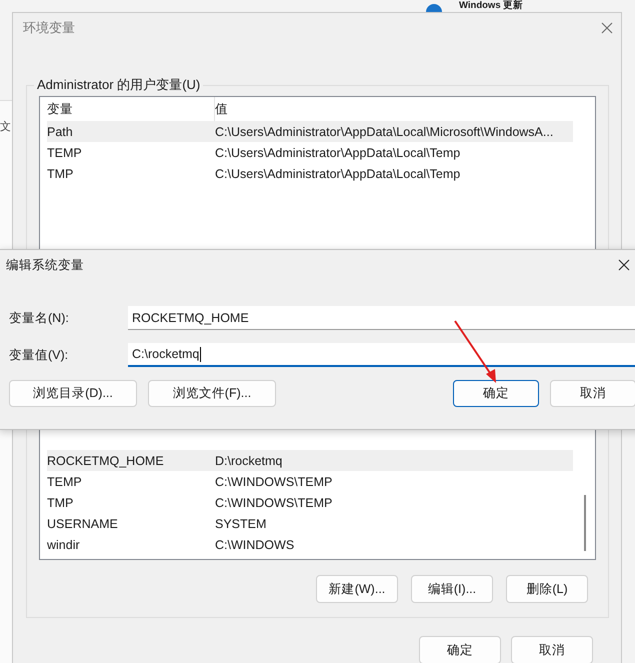 This screenshot has width=635, height=663. Describe the element at coordinates (106, 461) in the screenshot. I see `variable-name: ROCKETMQ_HOME` at that location.